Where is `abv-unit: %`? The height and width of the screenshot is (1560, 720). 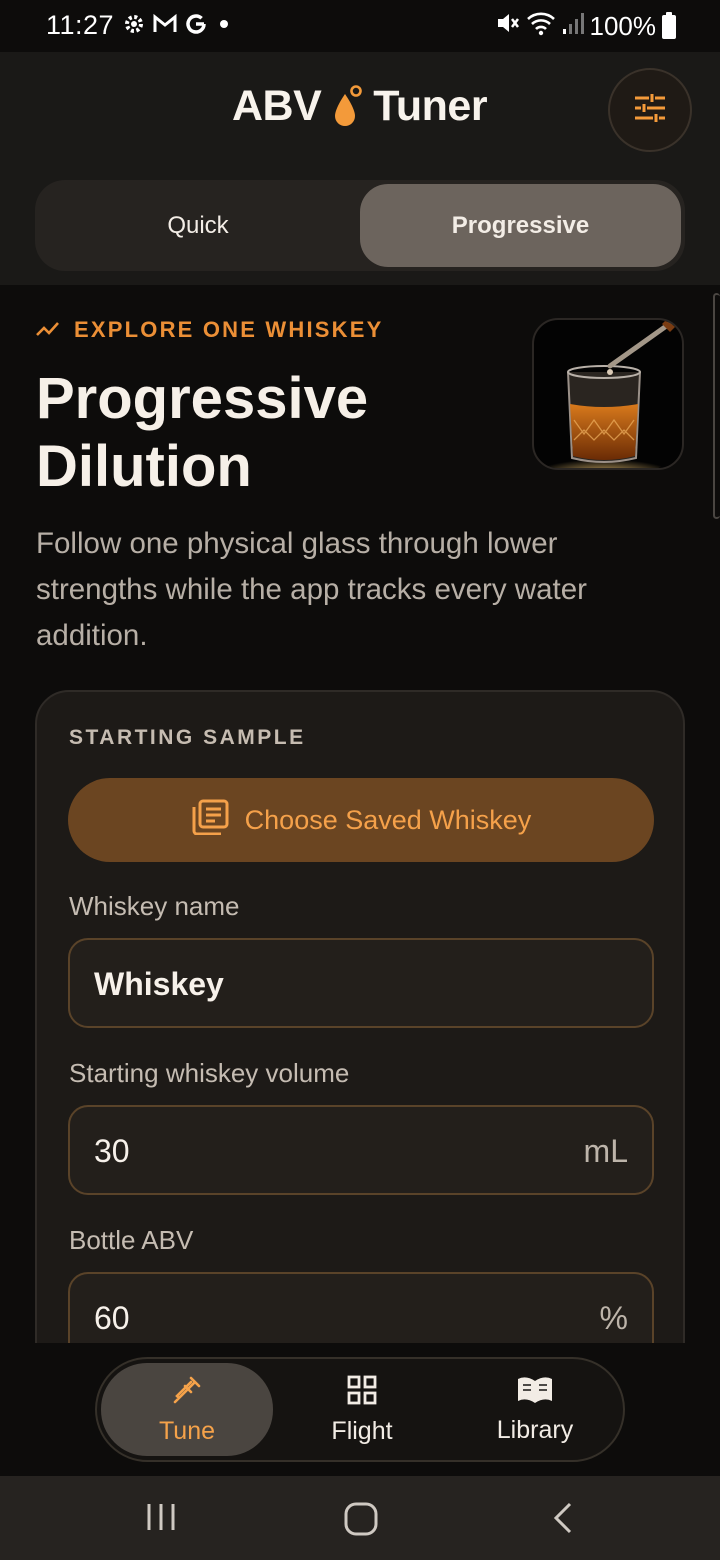 abv-unit: % is located at coordinates (613, 1318).